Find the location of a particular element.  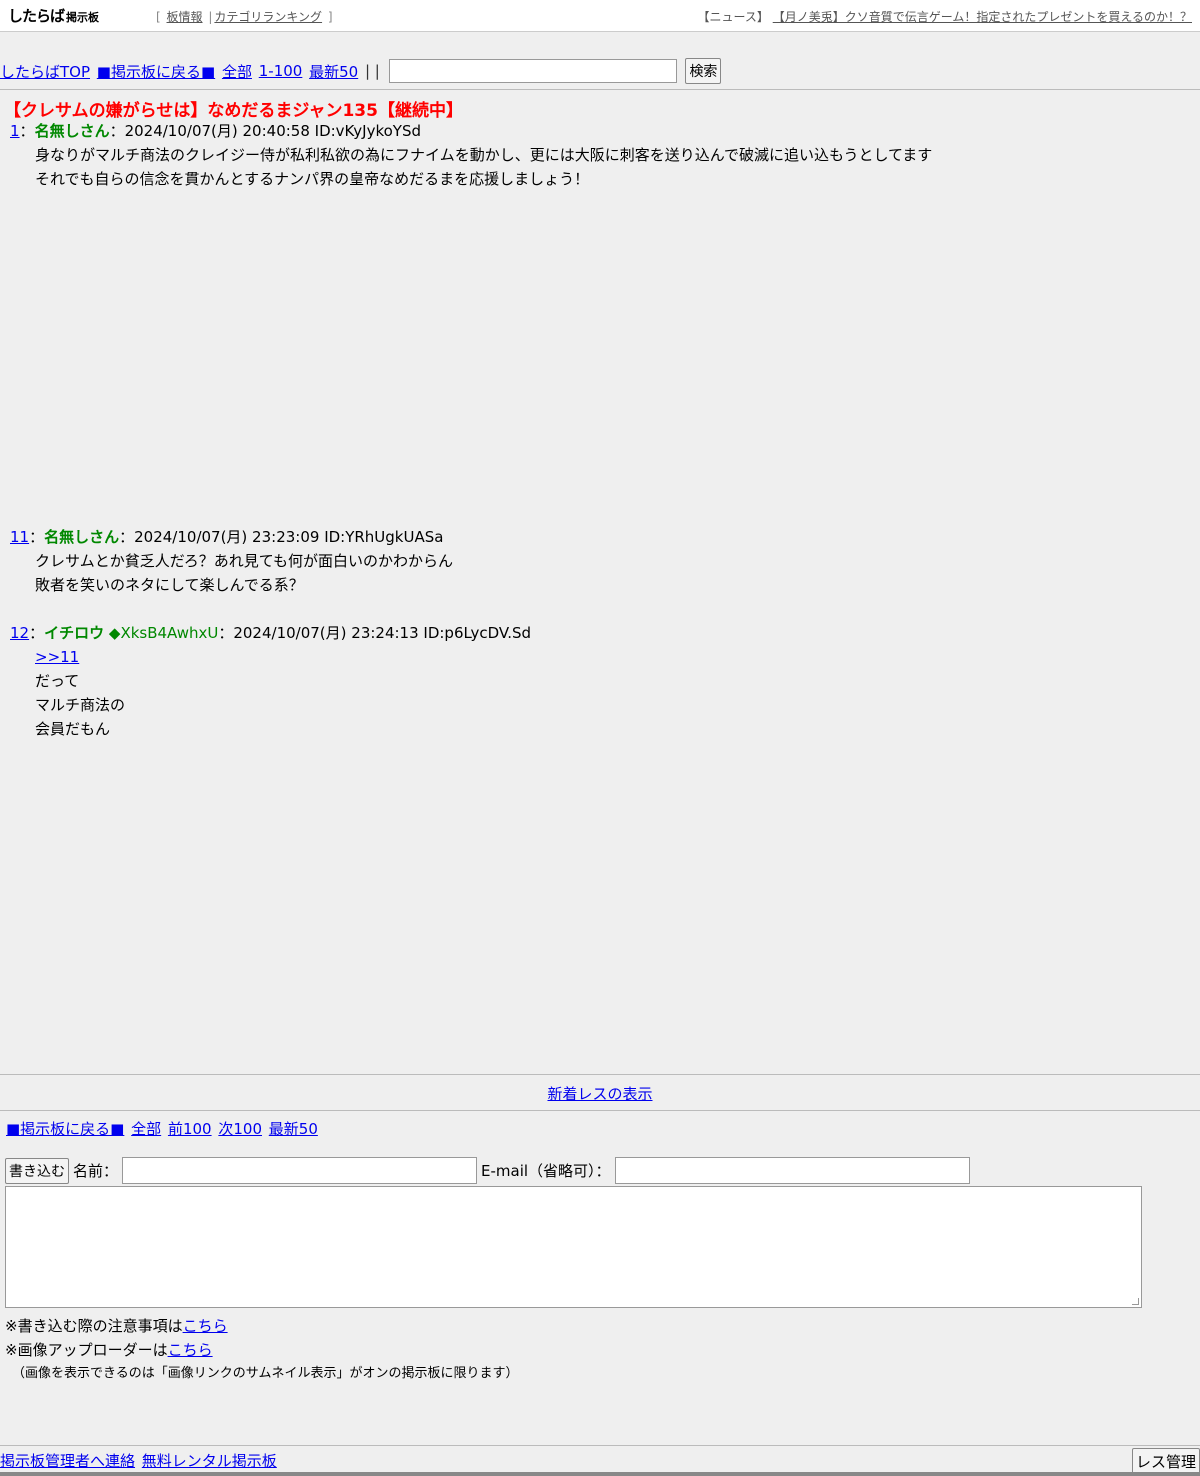

post-line: クレサムとか貧乏人だろ？あれ見ても何が面白いのかわからん is located at coordinates (244, 561).